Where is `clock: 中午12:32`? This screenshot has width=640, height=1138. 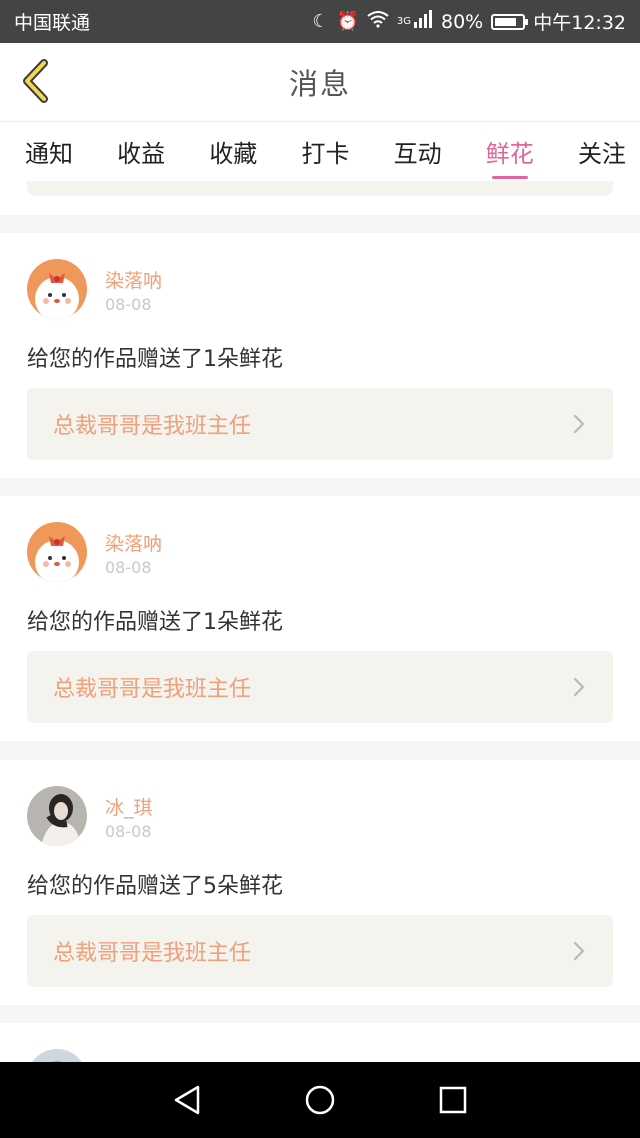
clock: 中午12:32 is located at coordinates (579, 23).